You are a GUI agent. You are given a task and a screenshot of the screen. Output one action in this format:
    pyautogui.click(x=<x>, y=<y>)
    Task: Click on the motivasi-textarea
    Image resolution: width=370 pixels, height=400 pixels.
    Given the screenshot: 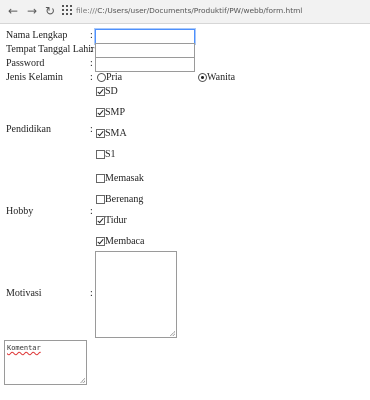 What is the action you would take?
    pyautogui.click(x=136, y=294)
    